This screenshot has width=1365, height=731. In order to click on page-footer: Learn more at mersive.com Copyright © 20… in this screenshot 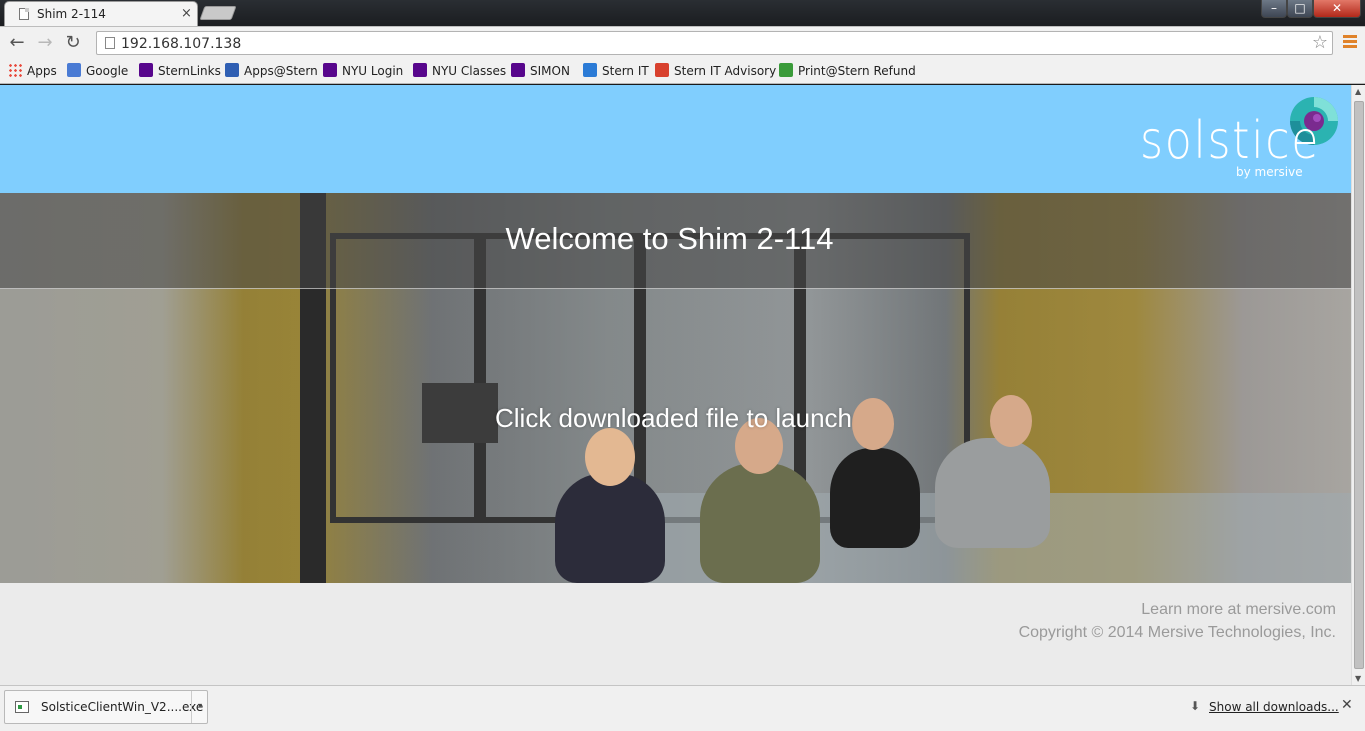, I will do `click(675, 634)`.